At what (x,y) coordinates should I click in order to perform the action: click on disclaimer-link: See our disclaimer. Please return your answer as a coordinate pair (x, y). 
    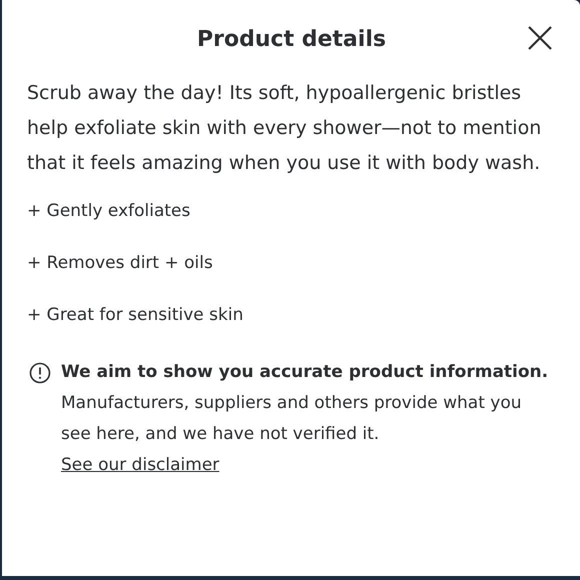
    Looking at the image, I should click on (140, 465).